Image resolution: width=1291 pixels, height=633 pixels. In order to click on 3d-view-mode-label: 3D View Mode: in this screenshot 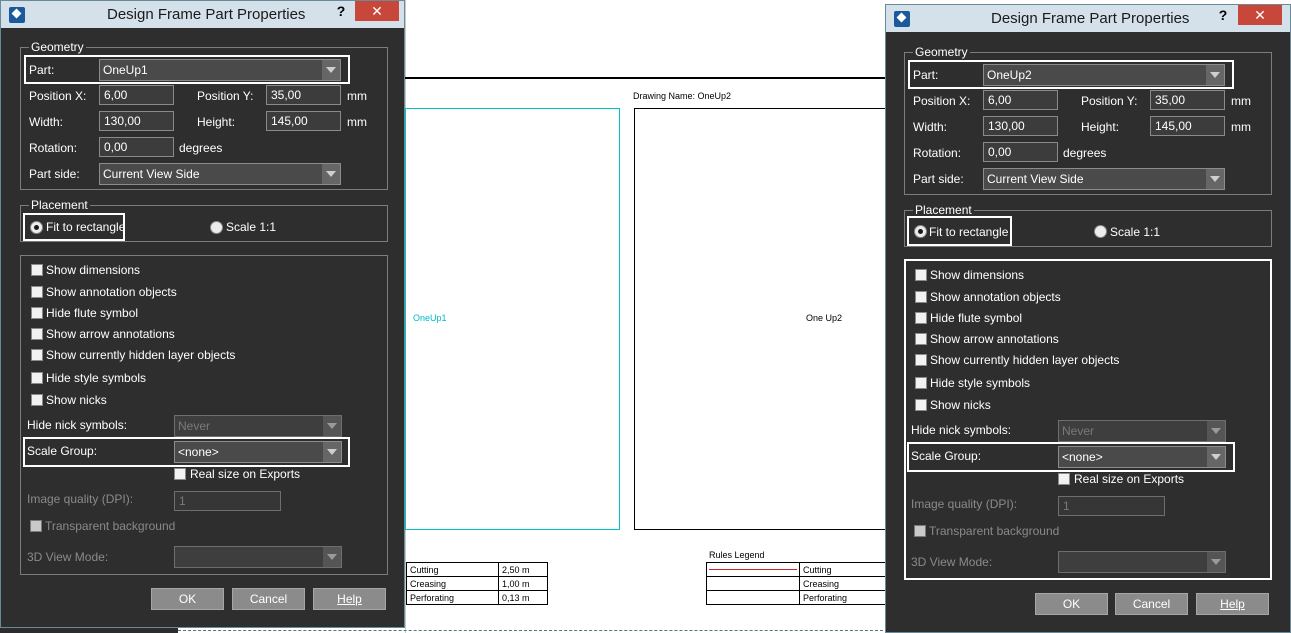, I will do `click(68, 557)`.